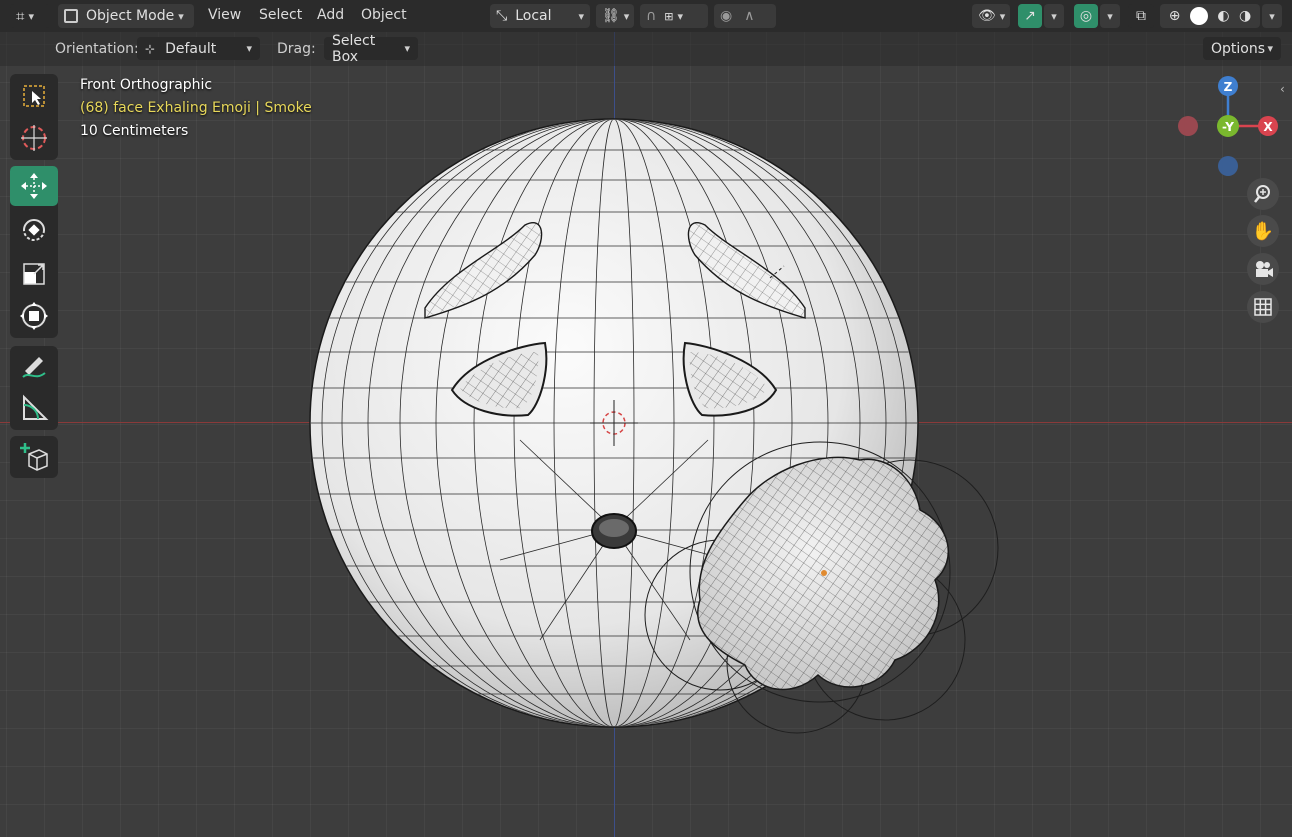 This screenshot has width=1292, height=837. I want to click on object-mode-icon, so click(71, 16).